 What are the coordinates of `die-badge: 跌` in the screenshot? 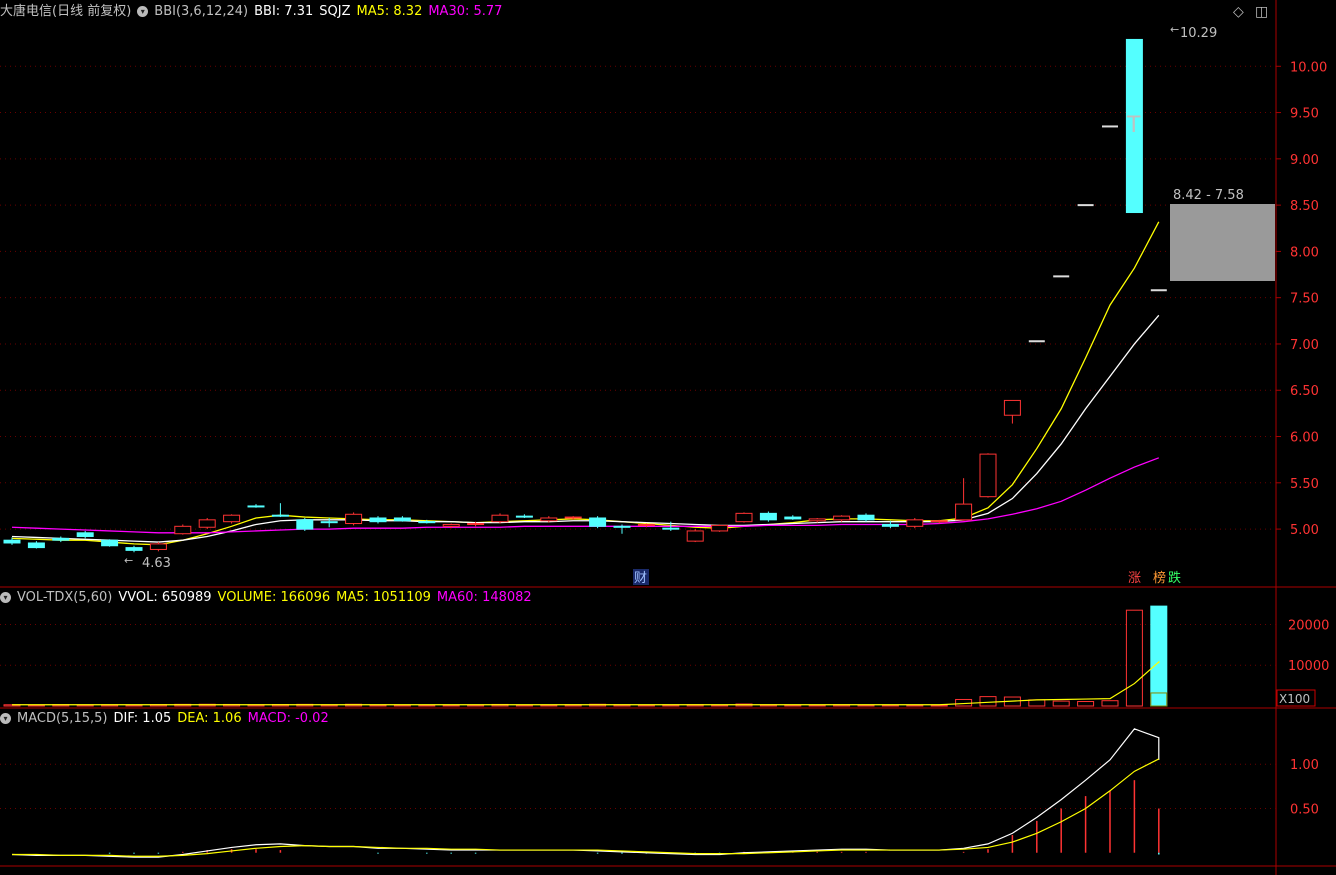 It's located at (1174, 578).